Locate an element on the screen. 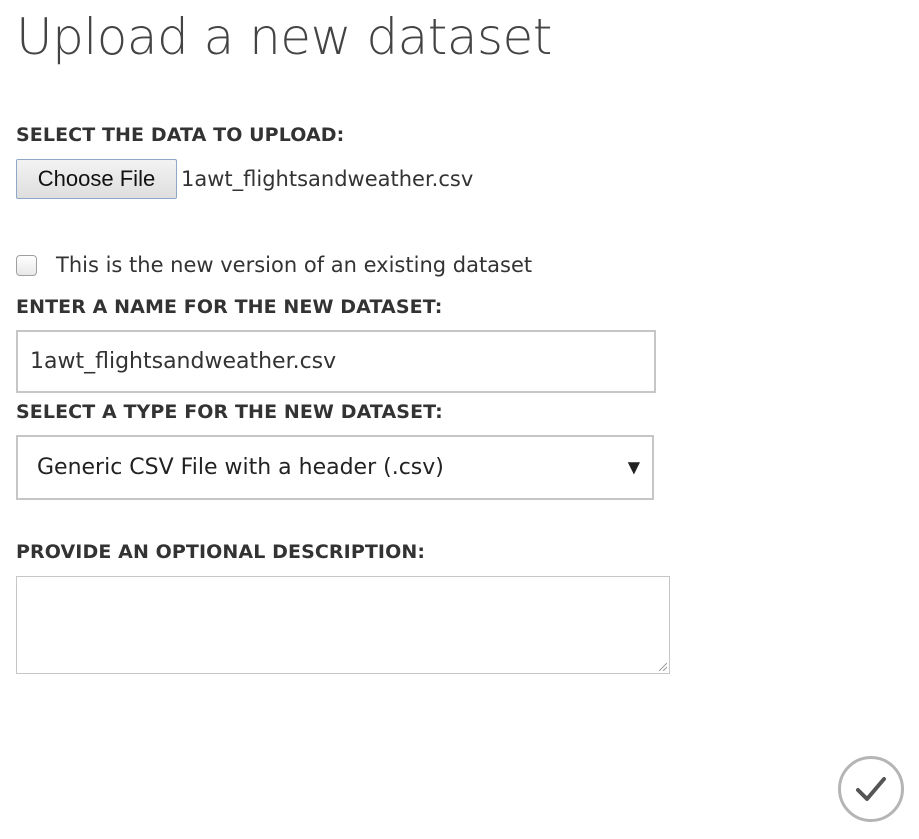 This screenshot has height=839, width=919. dataset-name-input: 1awt_flightsandweather.csv is located at coordinates (336, 361).